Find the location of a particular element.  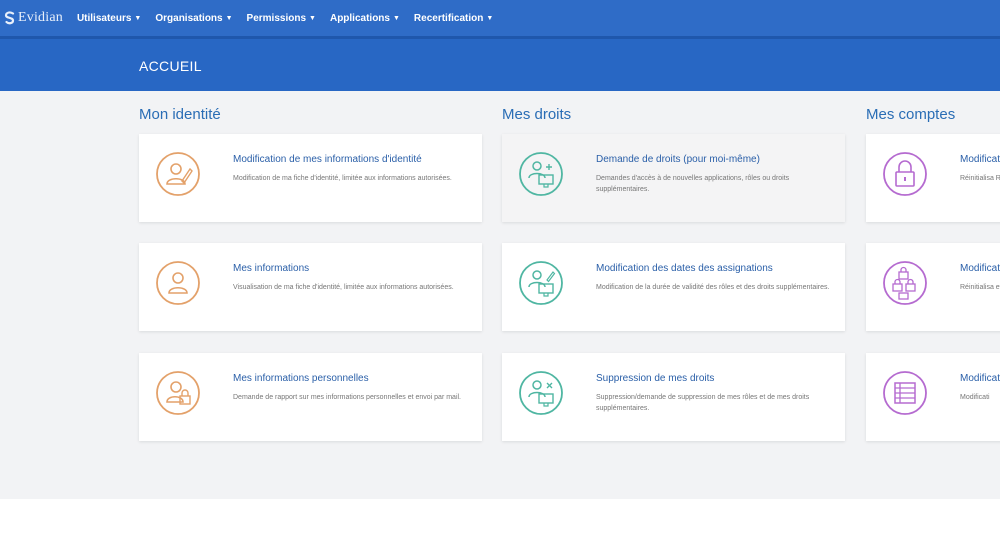

card-description: Réinitialisa et resynchr is located at coordinates (980, 287).